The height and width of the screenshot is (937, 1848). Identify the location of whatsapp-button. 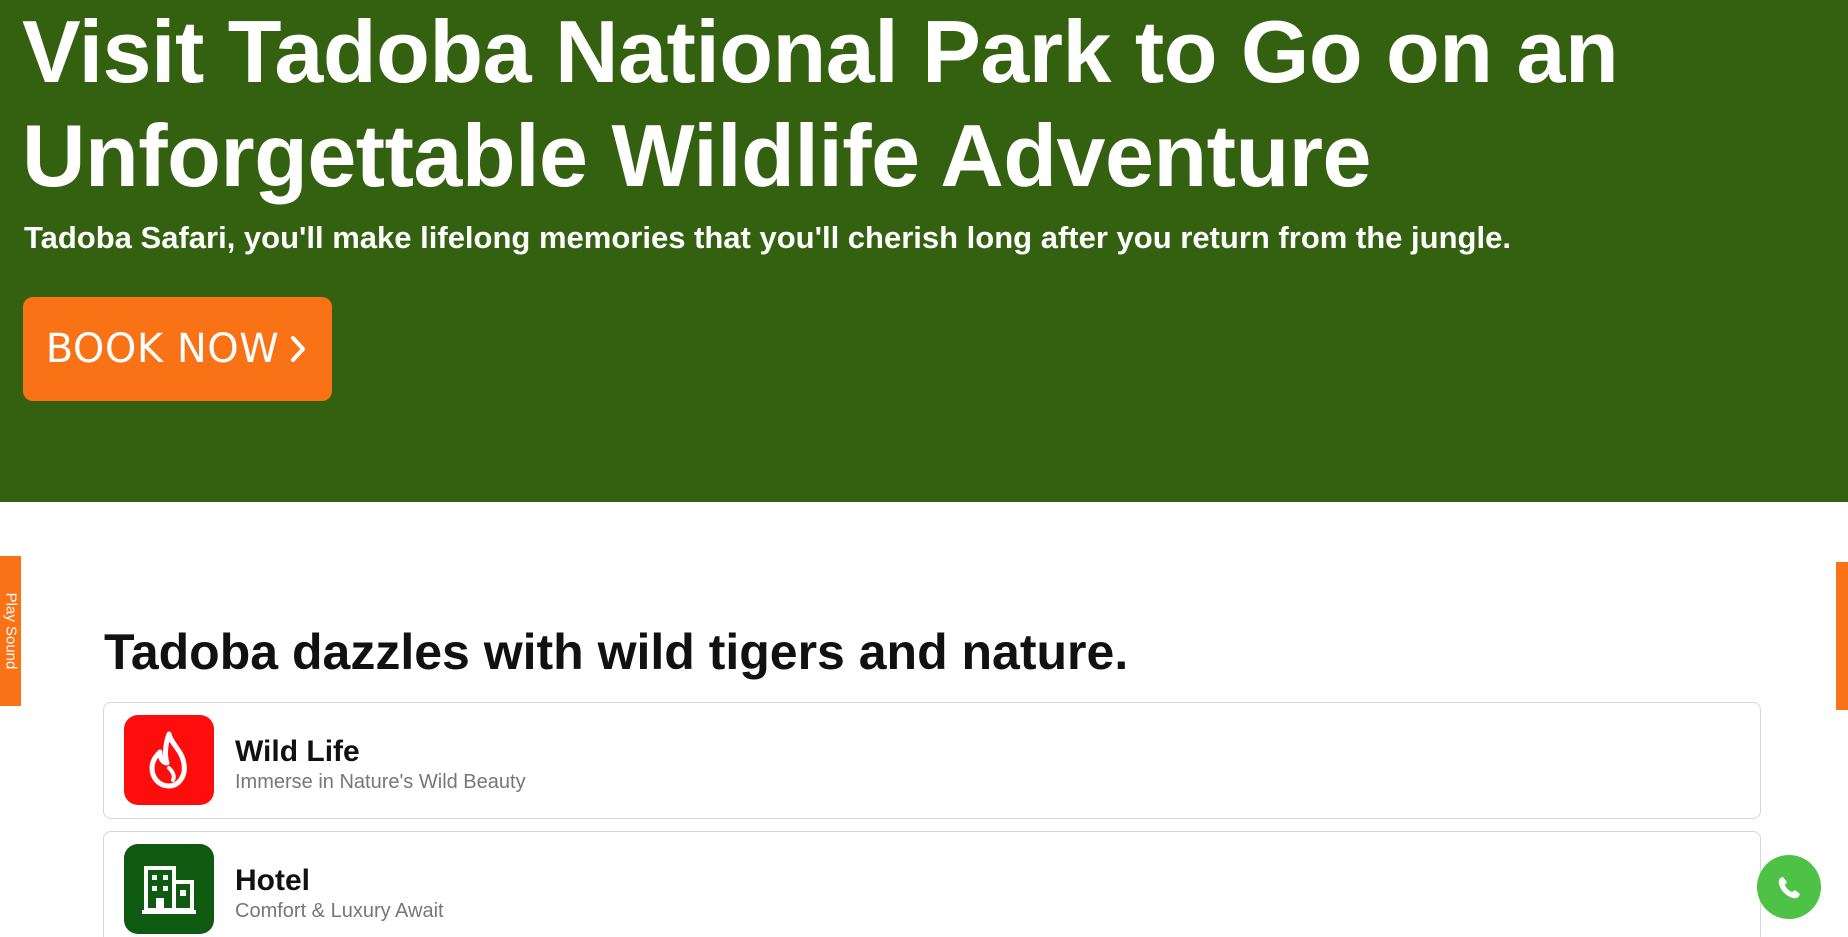
(1789, 887).